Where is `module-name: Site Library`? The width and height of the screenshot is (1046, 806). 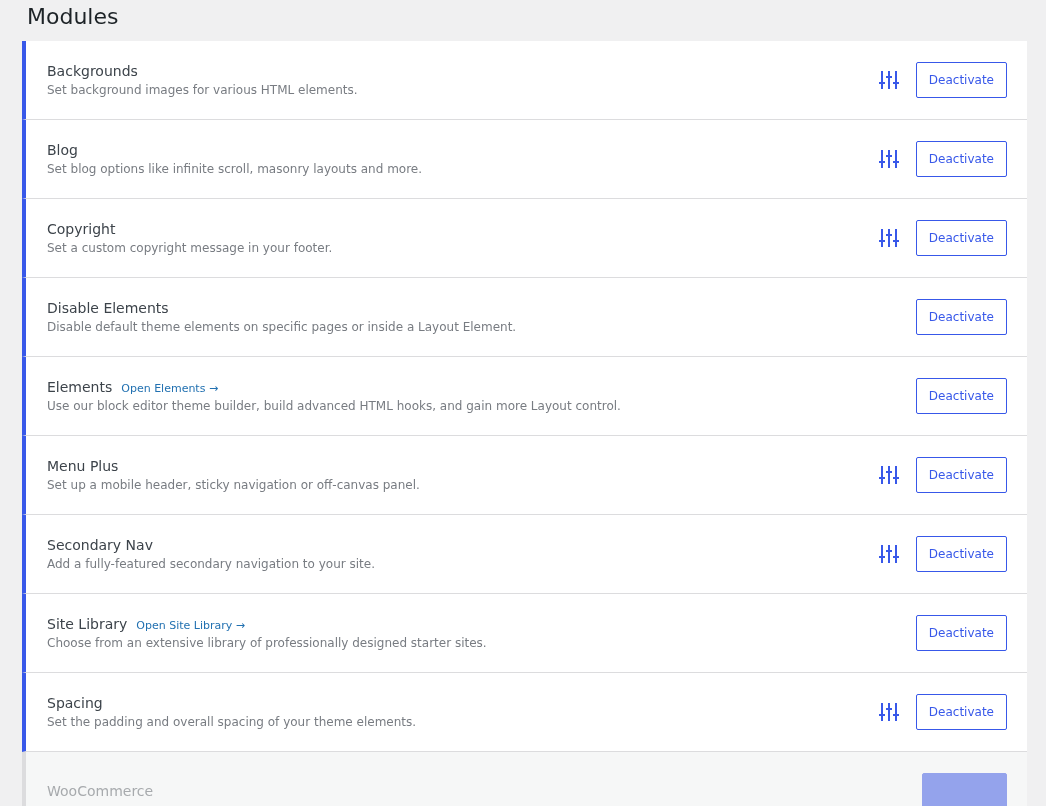 module-name: Site Library is located at coordinates (87, 624).